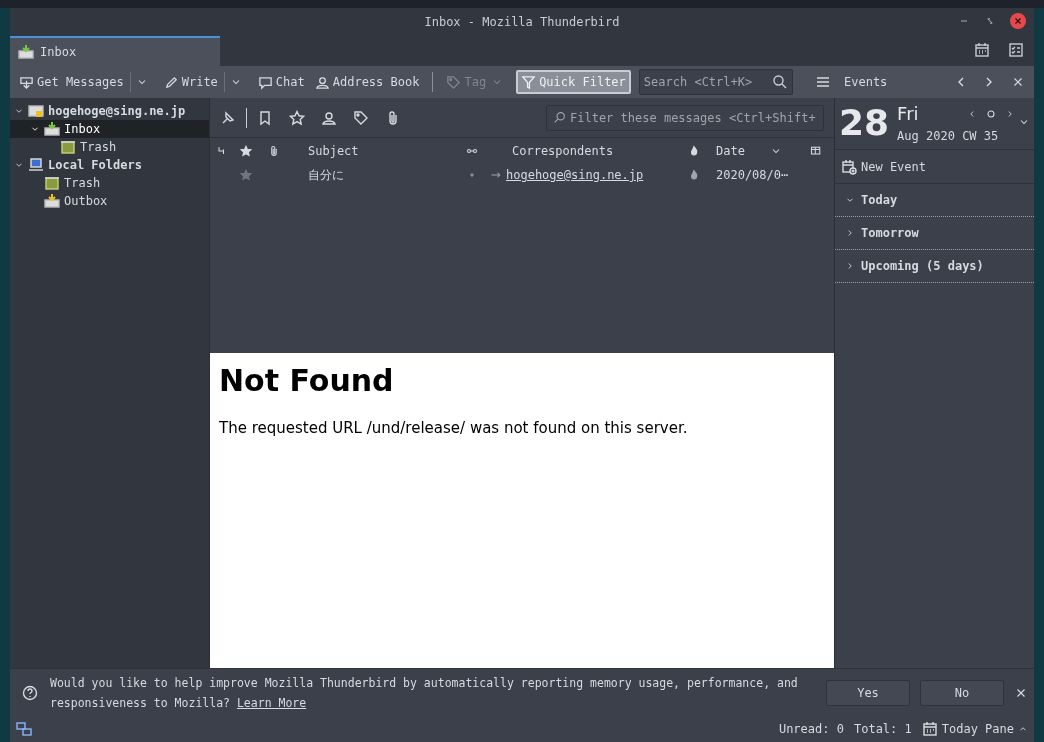 This screenshot has height=742, width=1044. I want to click on help-icon, so click(30, 692).